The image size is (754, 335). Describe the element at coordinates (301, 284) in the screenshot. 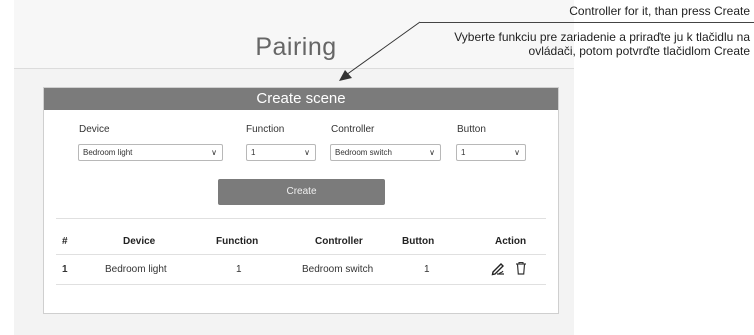

I see `table-bottom-divider` at that location.